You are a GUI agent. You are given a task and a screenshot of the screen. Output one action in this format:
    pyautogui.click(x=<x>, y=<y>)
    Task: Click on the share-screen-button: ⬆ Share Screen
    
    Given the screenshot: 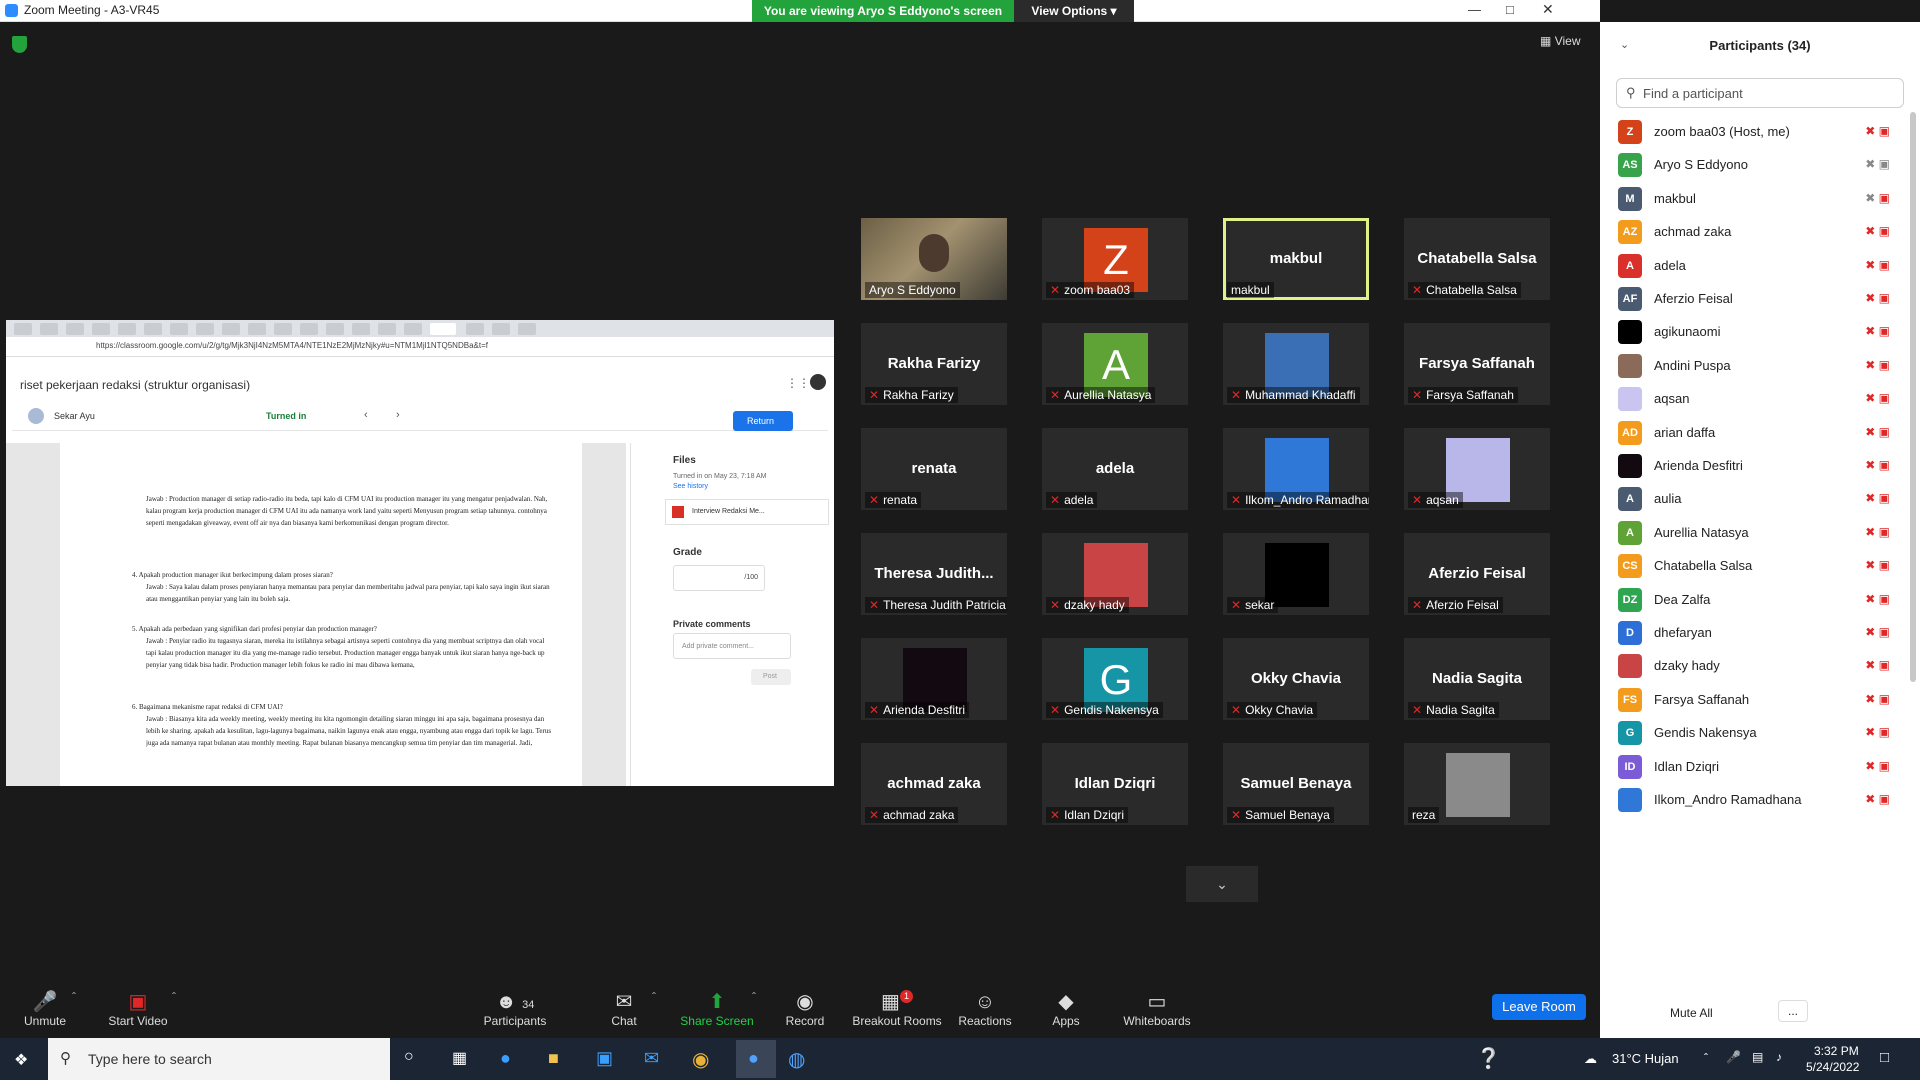 What is the action you would take?
    pyautogui.click(x=717, y=1009)
    